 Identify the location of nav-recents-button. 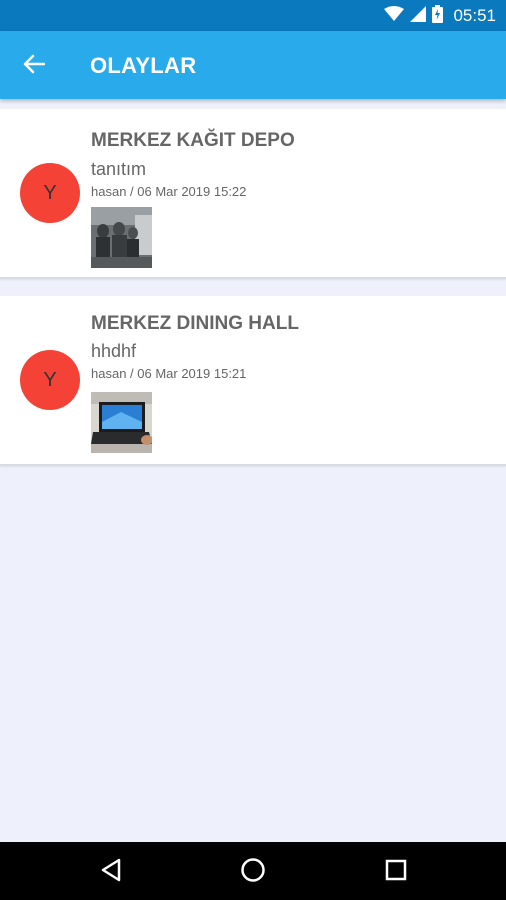
(396, 872).